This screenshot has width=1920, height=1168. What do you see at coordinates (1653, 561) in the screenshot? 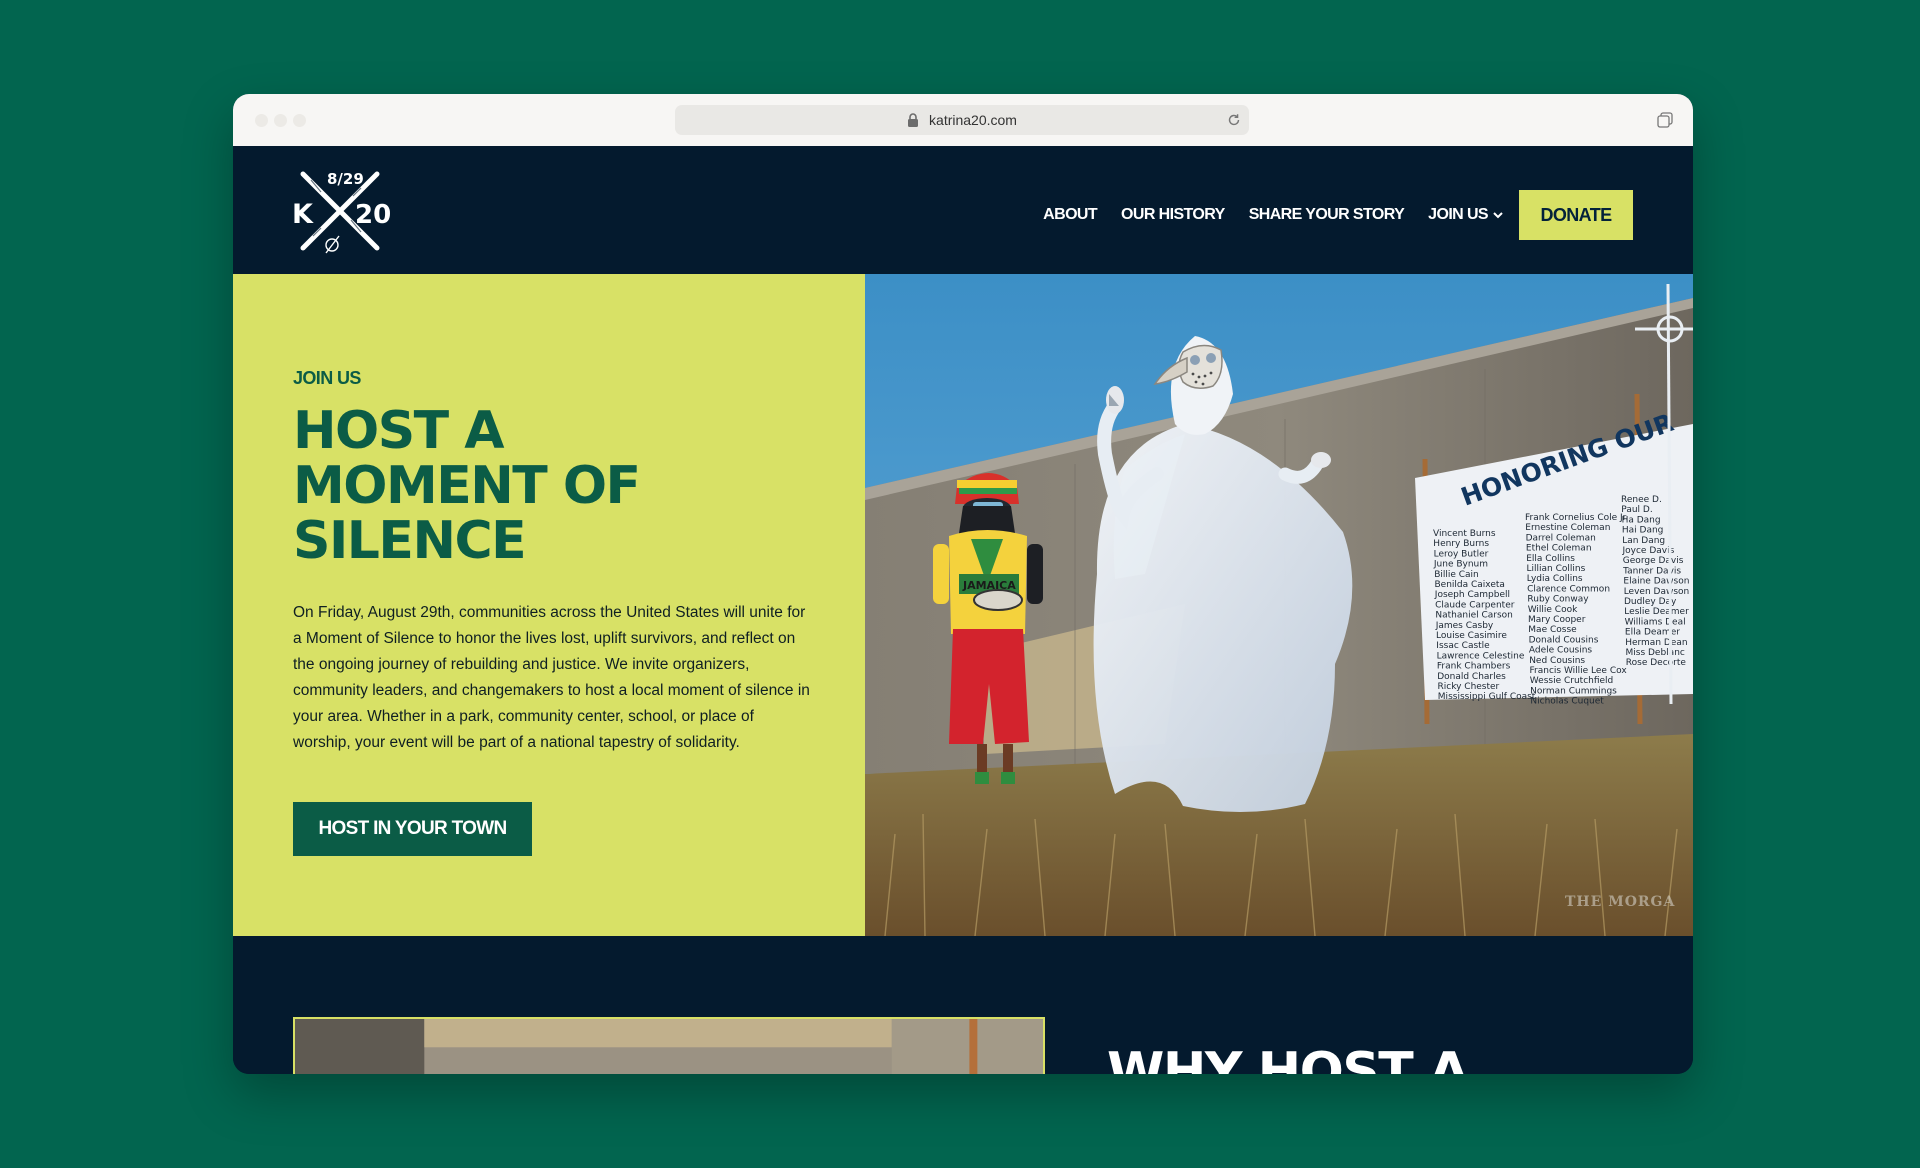
I see `memorial-name: George Davis` at bounding box center [1653, 561].